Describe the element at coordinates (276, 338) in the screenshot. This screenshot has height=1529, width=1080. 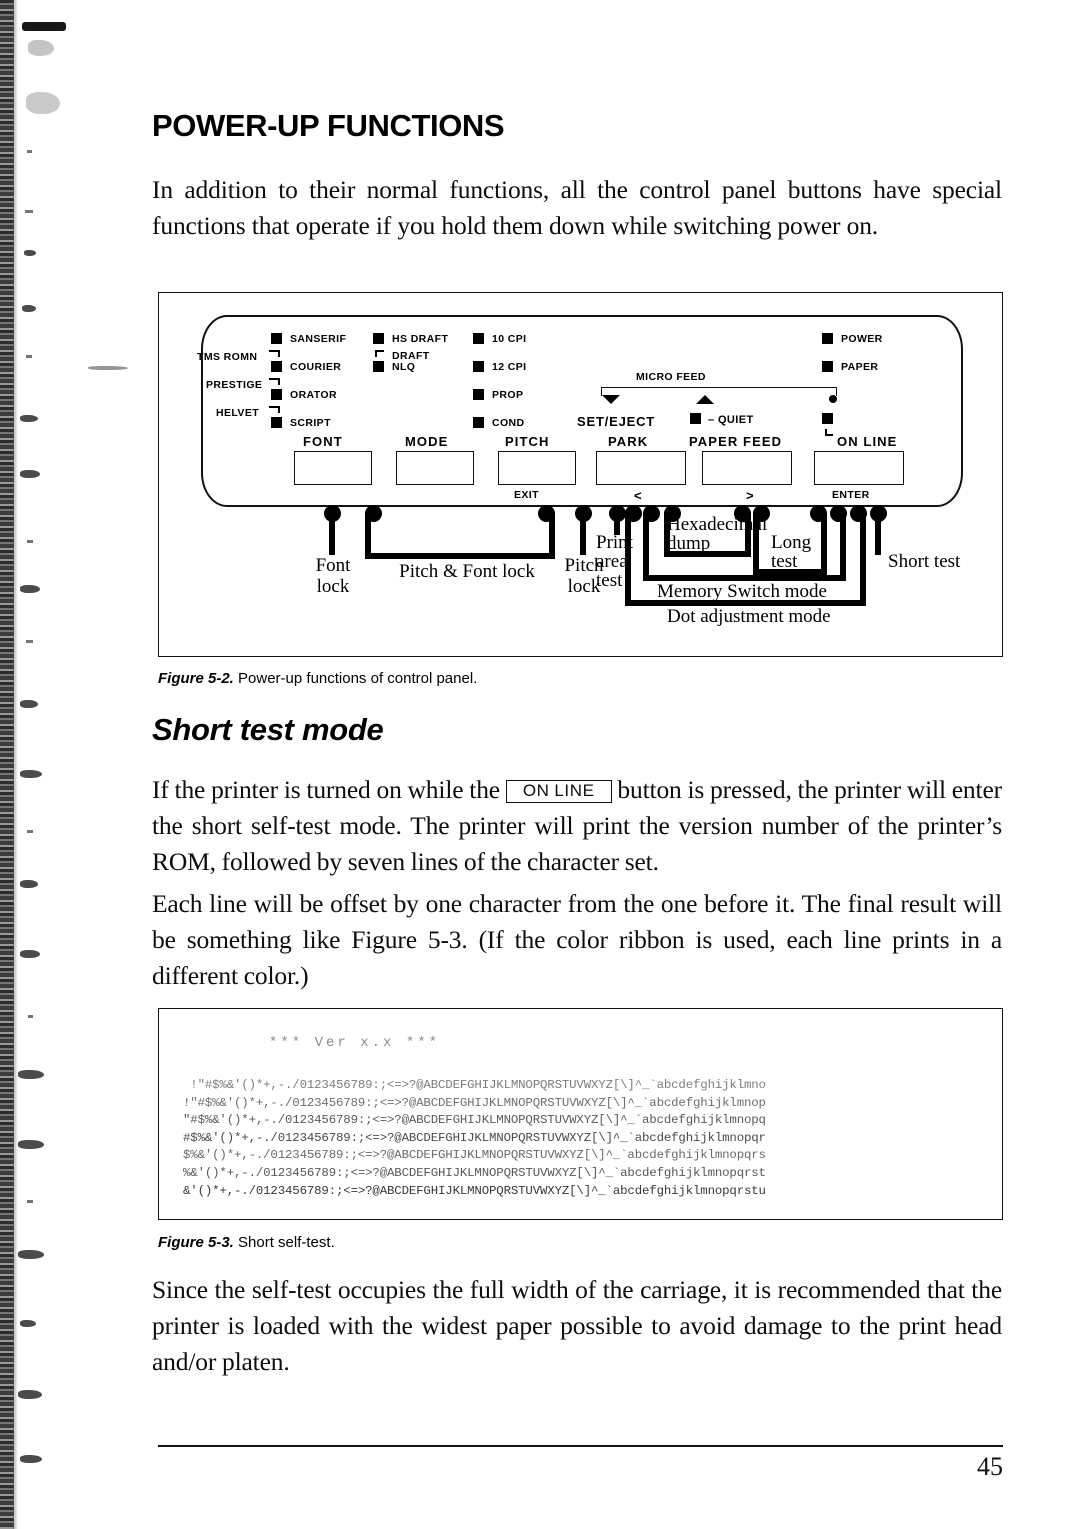
I see `led-sanserif` at that location.